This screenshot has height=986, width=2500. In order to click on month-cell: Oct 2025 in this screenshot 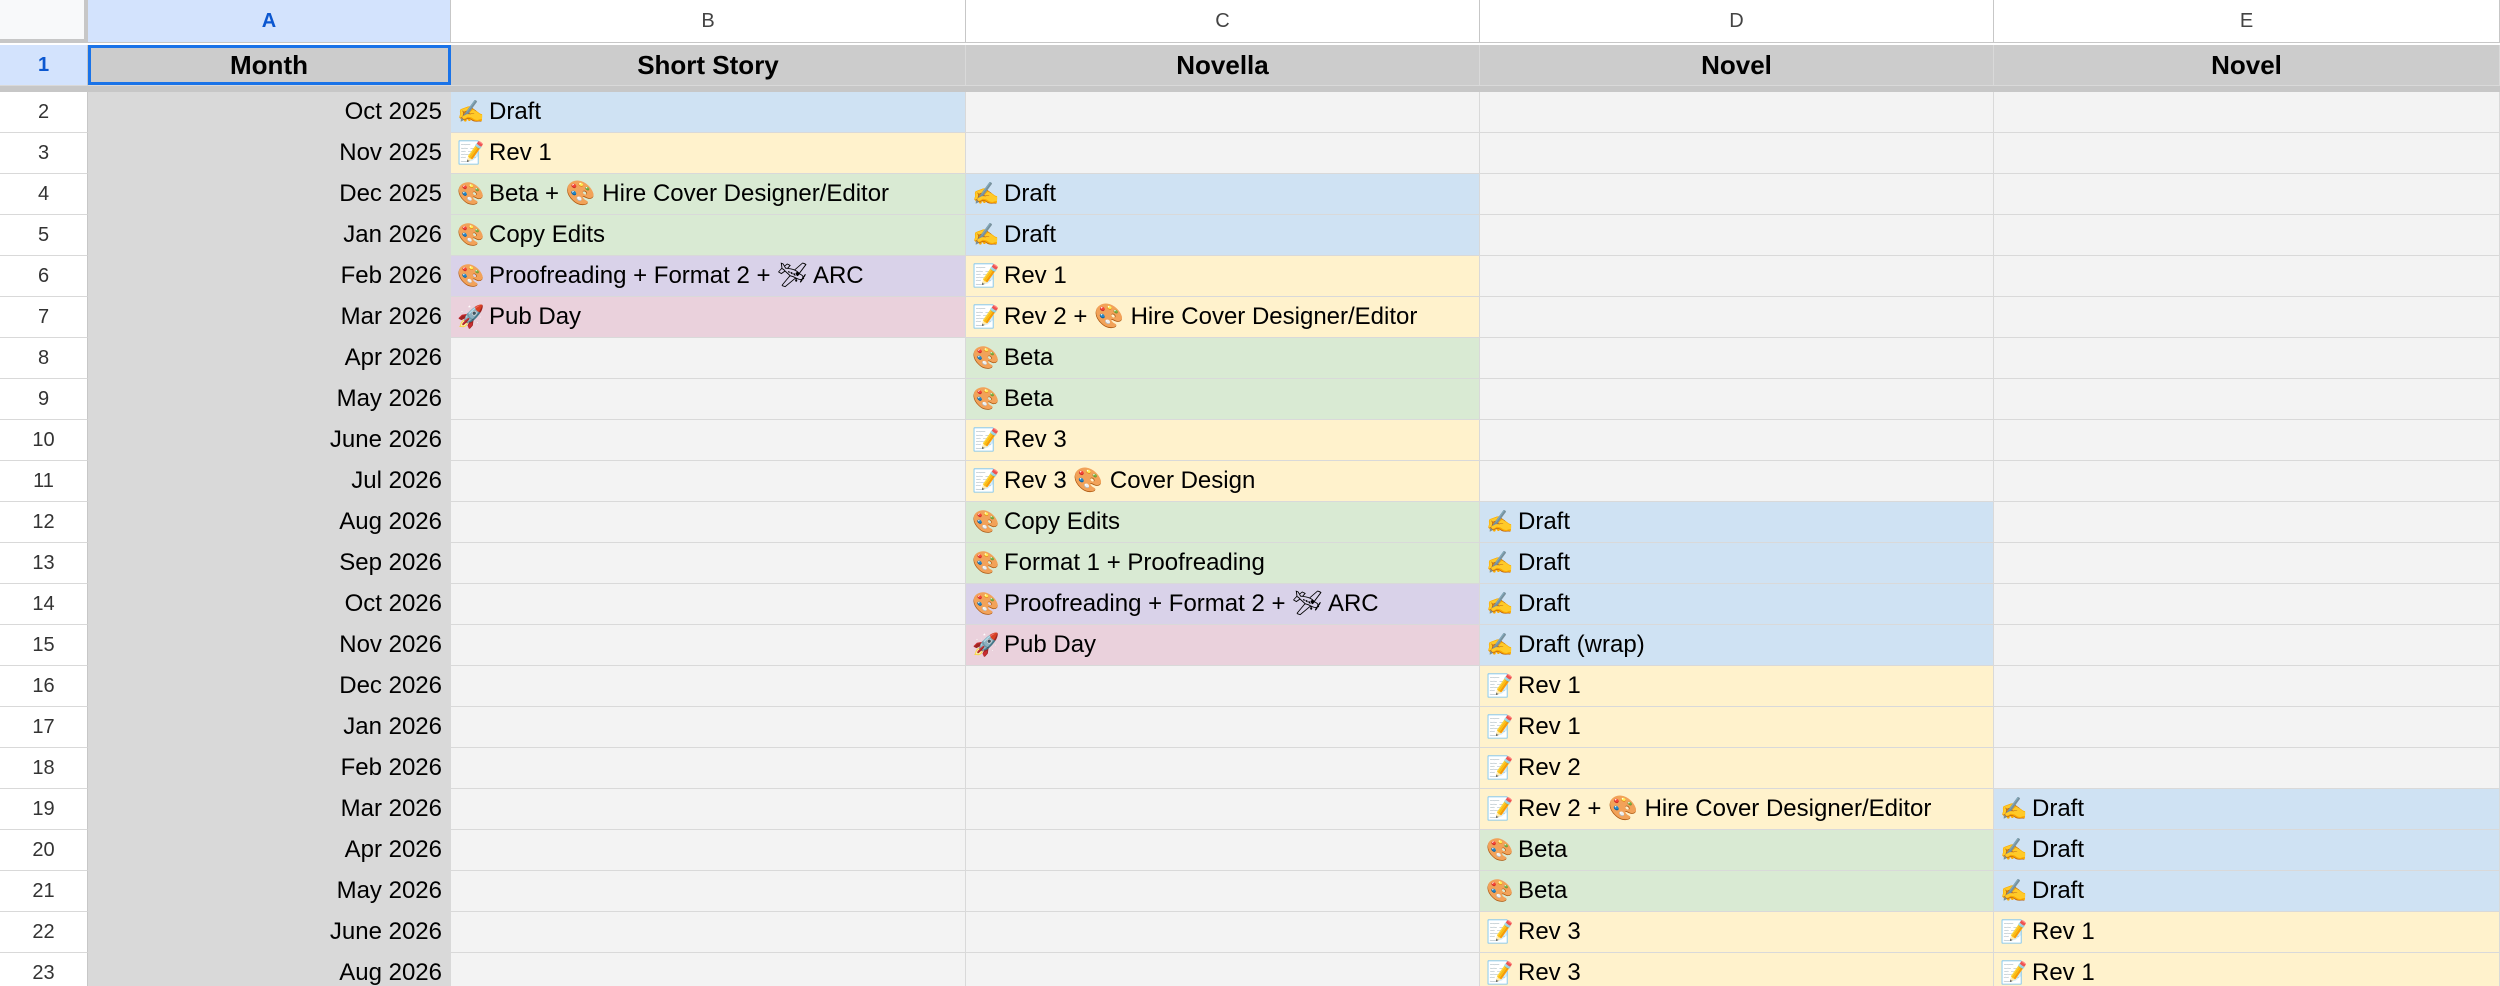, I will do `click(269, 112)`.